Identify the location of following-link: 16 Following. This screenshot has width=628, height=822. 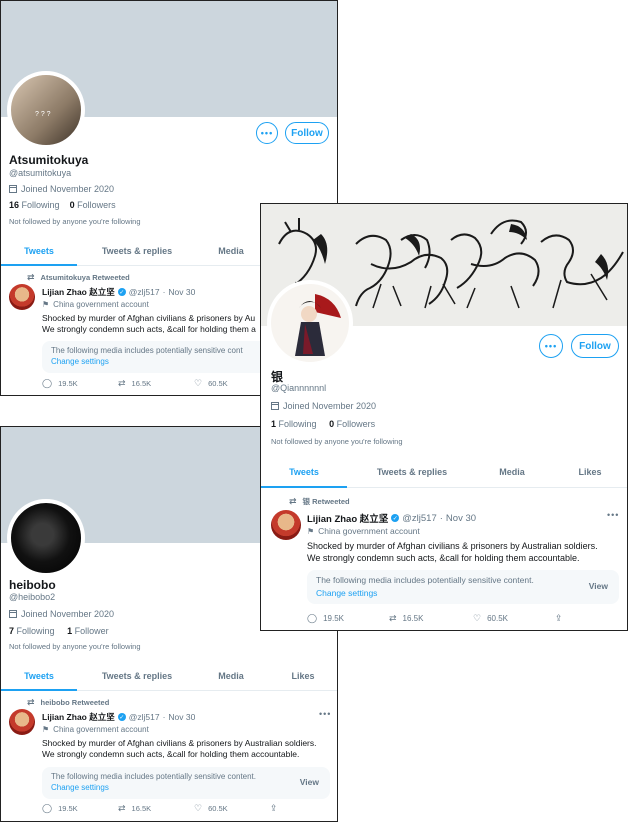
(34, 205).